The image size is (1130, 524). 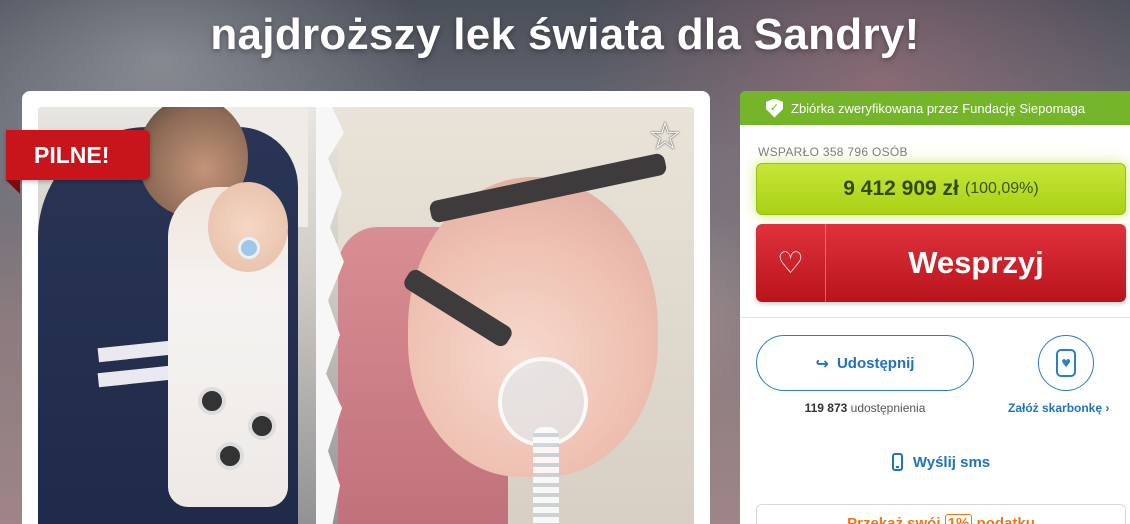 What do you see at coordinates (941, 514) in the screenshot?
I see `tax-donation-button: Przekaż swój 1% podatku` at bounding box center [941, 514].